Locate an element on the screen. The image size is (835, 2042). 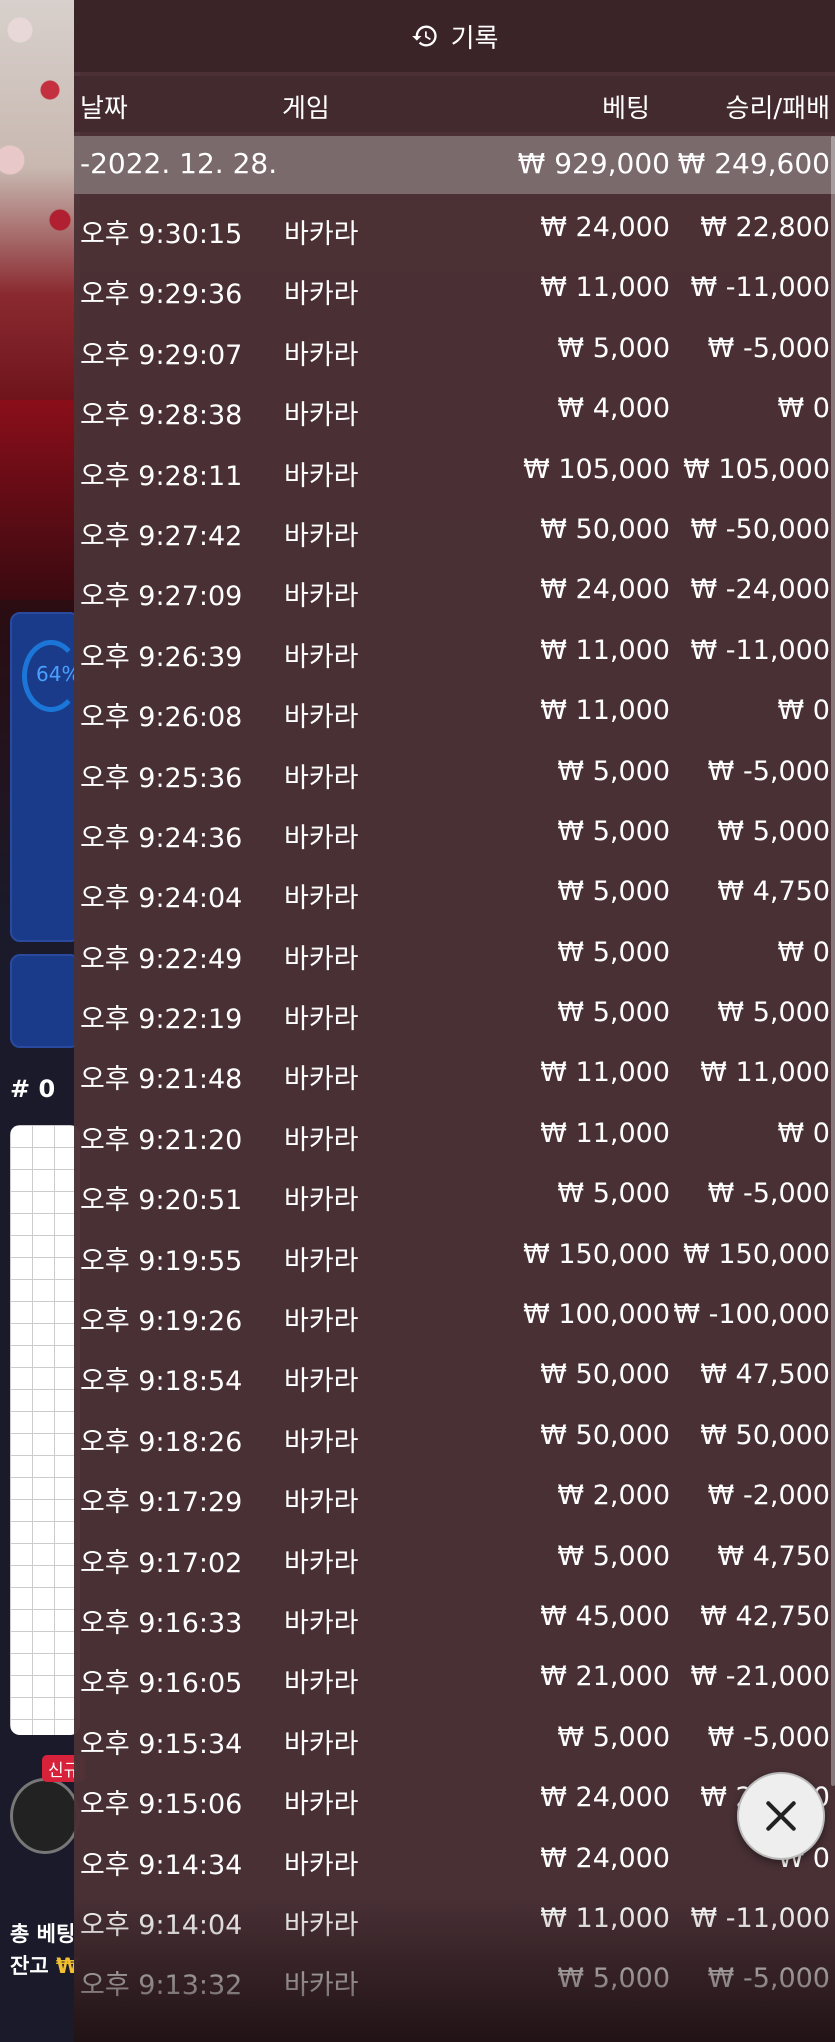
history-row: 오후 9:27:42 바카라 ₩ 50,000 ₩ -50,000 is located at coordinates (454, 530).